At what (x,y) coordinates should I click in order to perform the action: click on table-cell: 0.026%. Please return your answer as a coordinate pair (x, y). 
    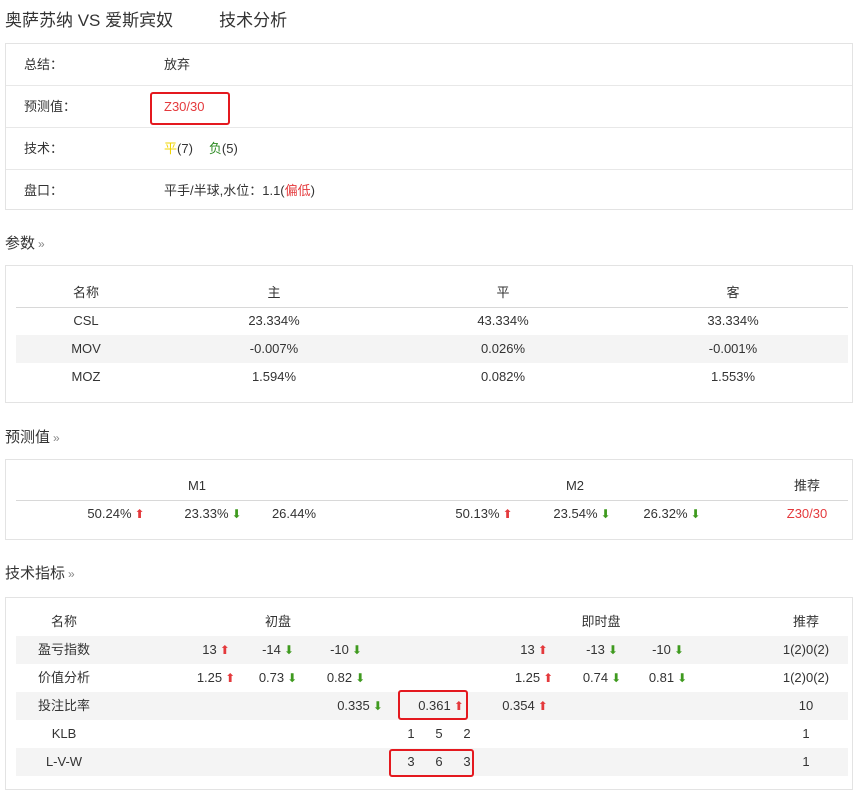
    Looking at the image, I should click on (503, 348).